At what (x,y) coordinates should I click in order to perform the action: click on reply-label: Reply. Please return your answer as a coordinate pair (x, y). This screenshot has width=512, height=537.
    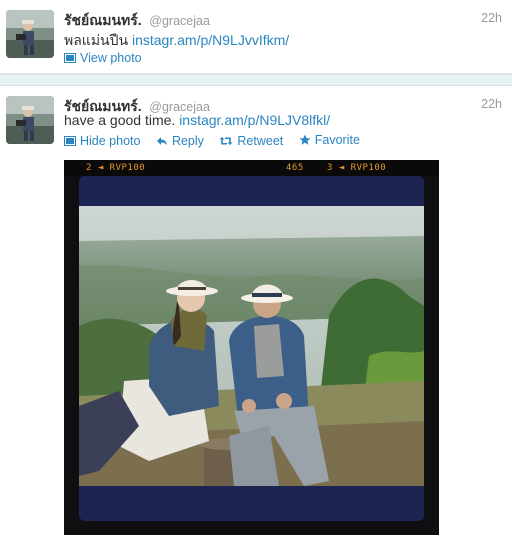
    Looking at the image, I should click on (187, 141).